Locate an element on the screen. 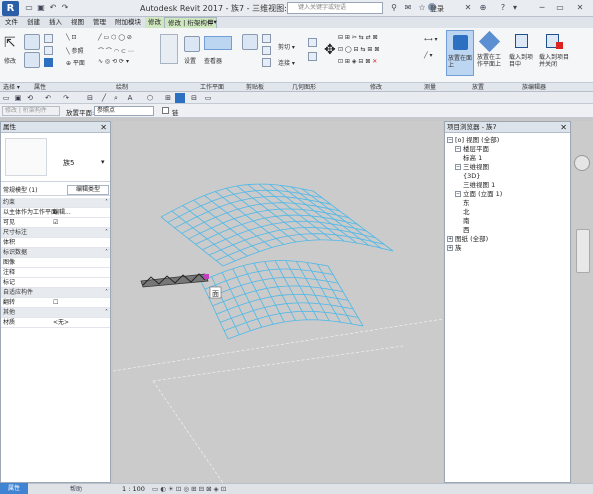 The width and height of the screenshot is (593, 494). undo-icon: ↶ is located at coordinates (53, 8).